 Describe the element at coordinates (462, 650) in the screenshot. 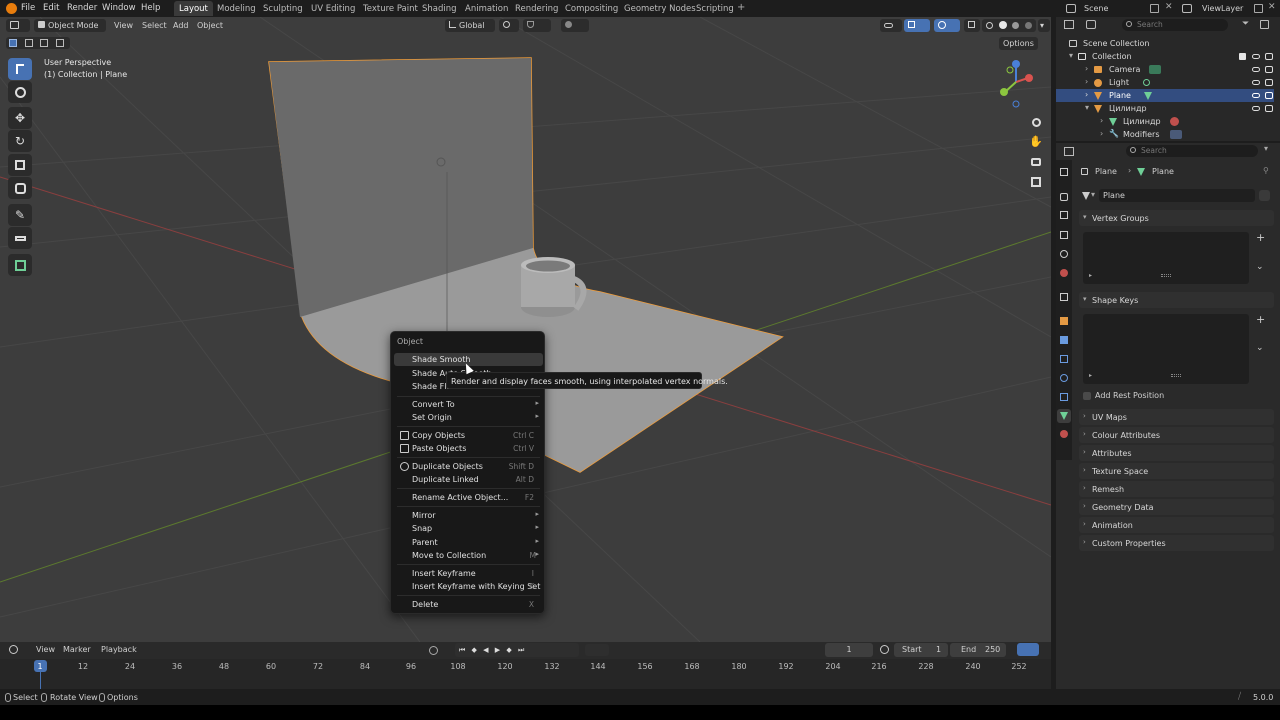

I see `jump-start-icon: ⏮` at that location.